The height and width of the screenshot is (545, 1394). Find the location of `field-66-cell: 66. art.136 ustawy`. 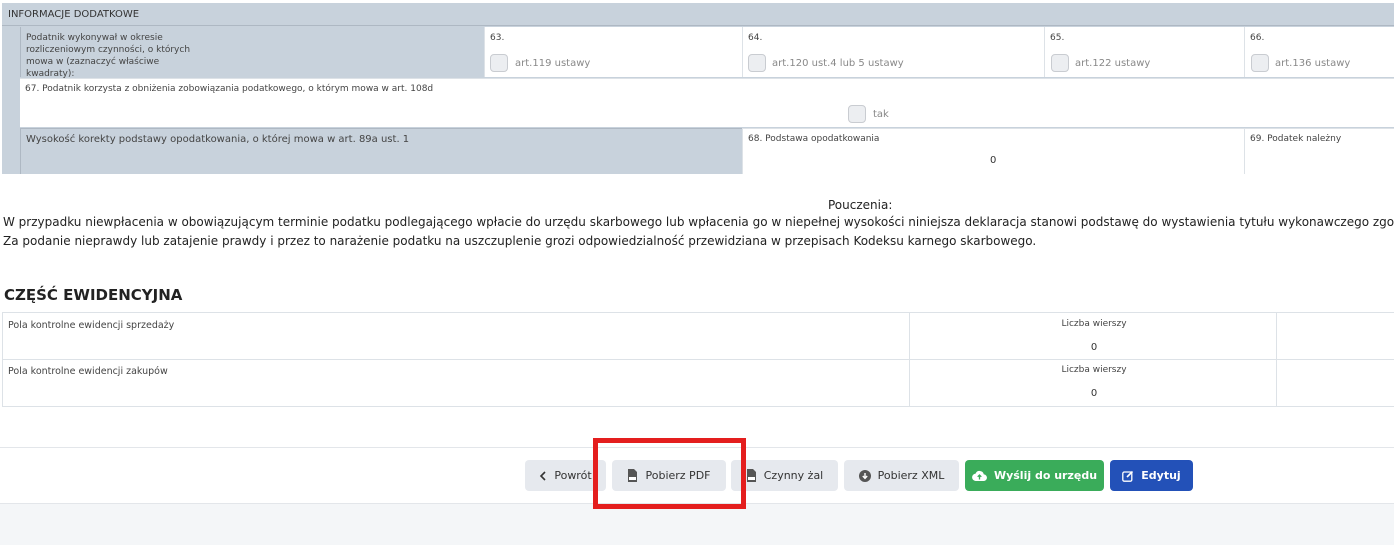

field-66-cell: 66. art.136 ustawy is located at coordinates (1319, 52).